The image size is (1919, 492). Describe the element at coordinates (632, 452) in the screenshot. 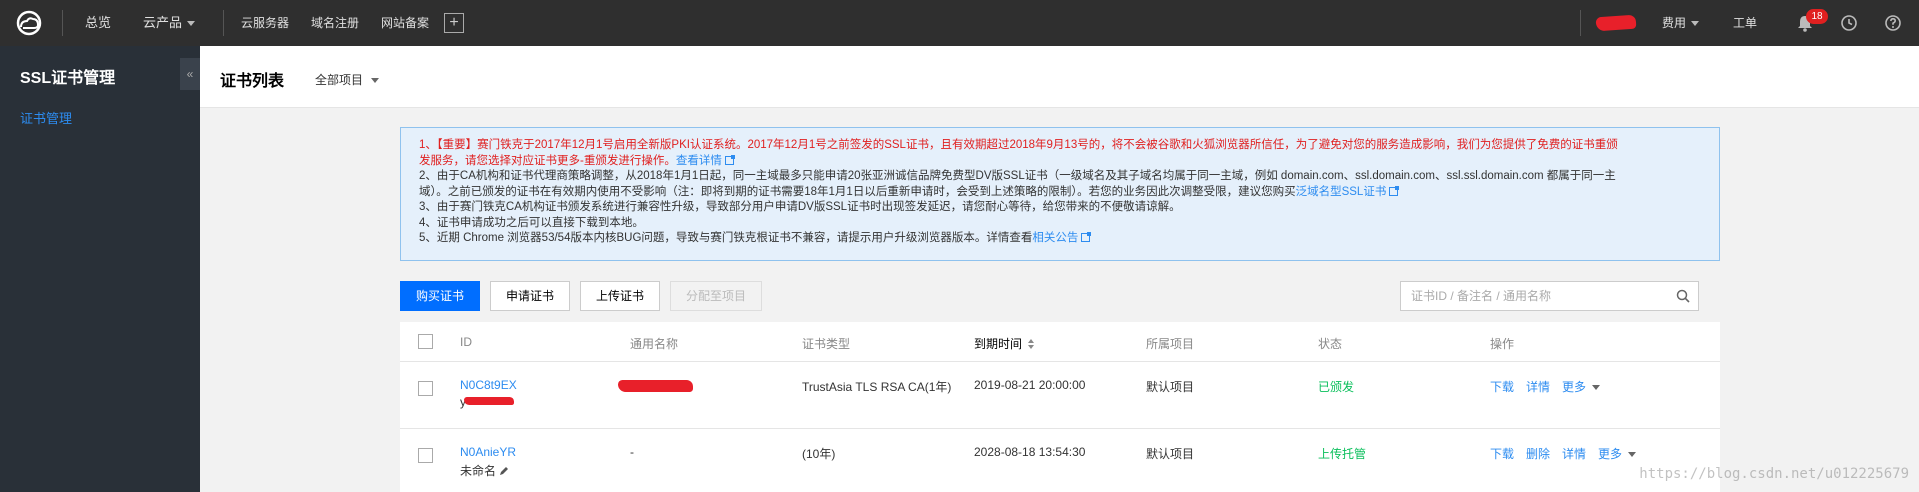

I see `cert-common-name: -` at that location.